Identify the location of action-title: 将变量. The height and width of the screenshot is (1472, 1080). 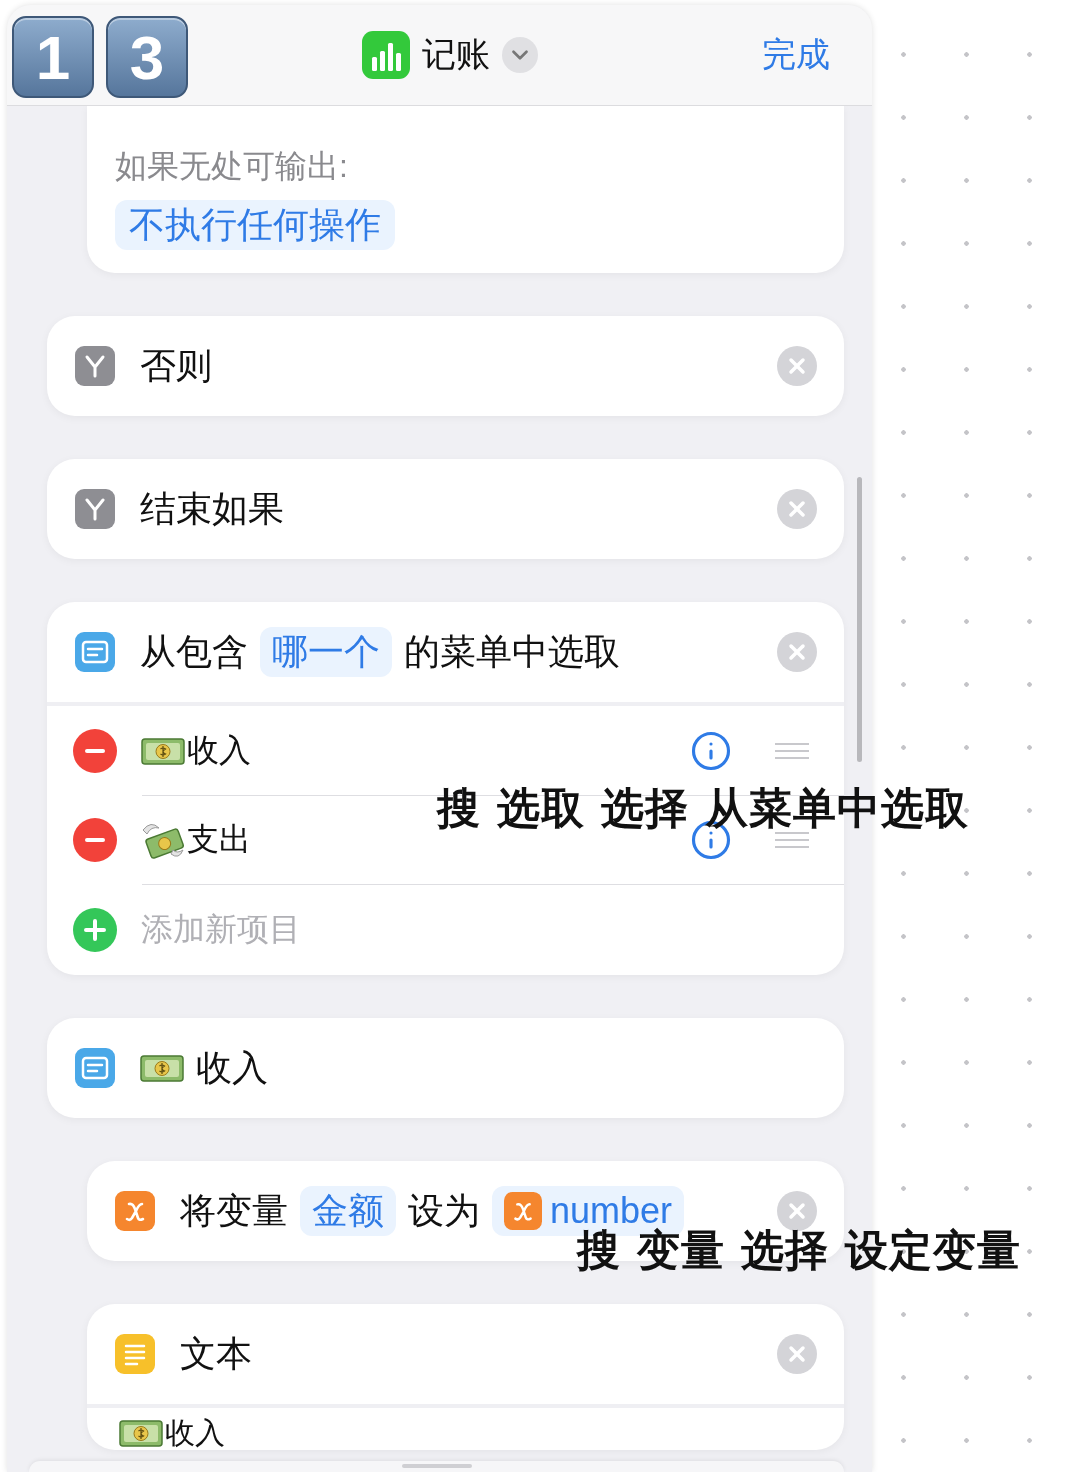
(234, 1210).